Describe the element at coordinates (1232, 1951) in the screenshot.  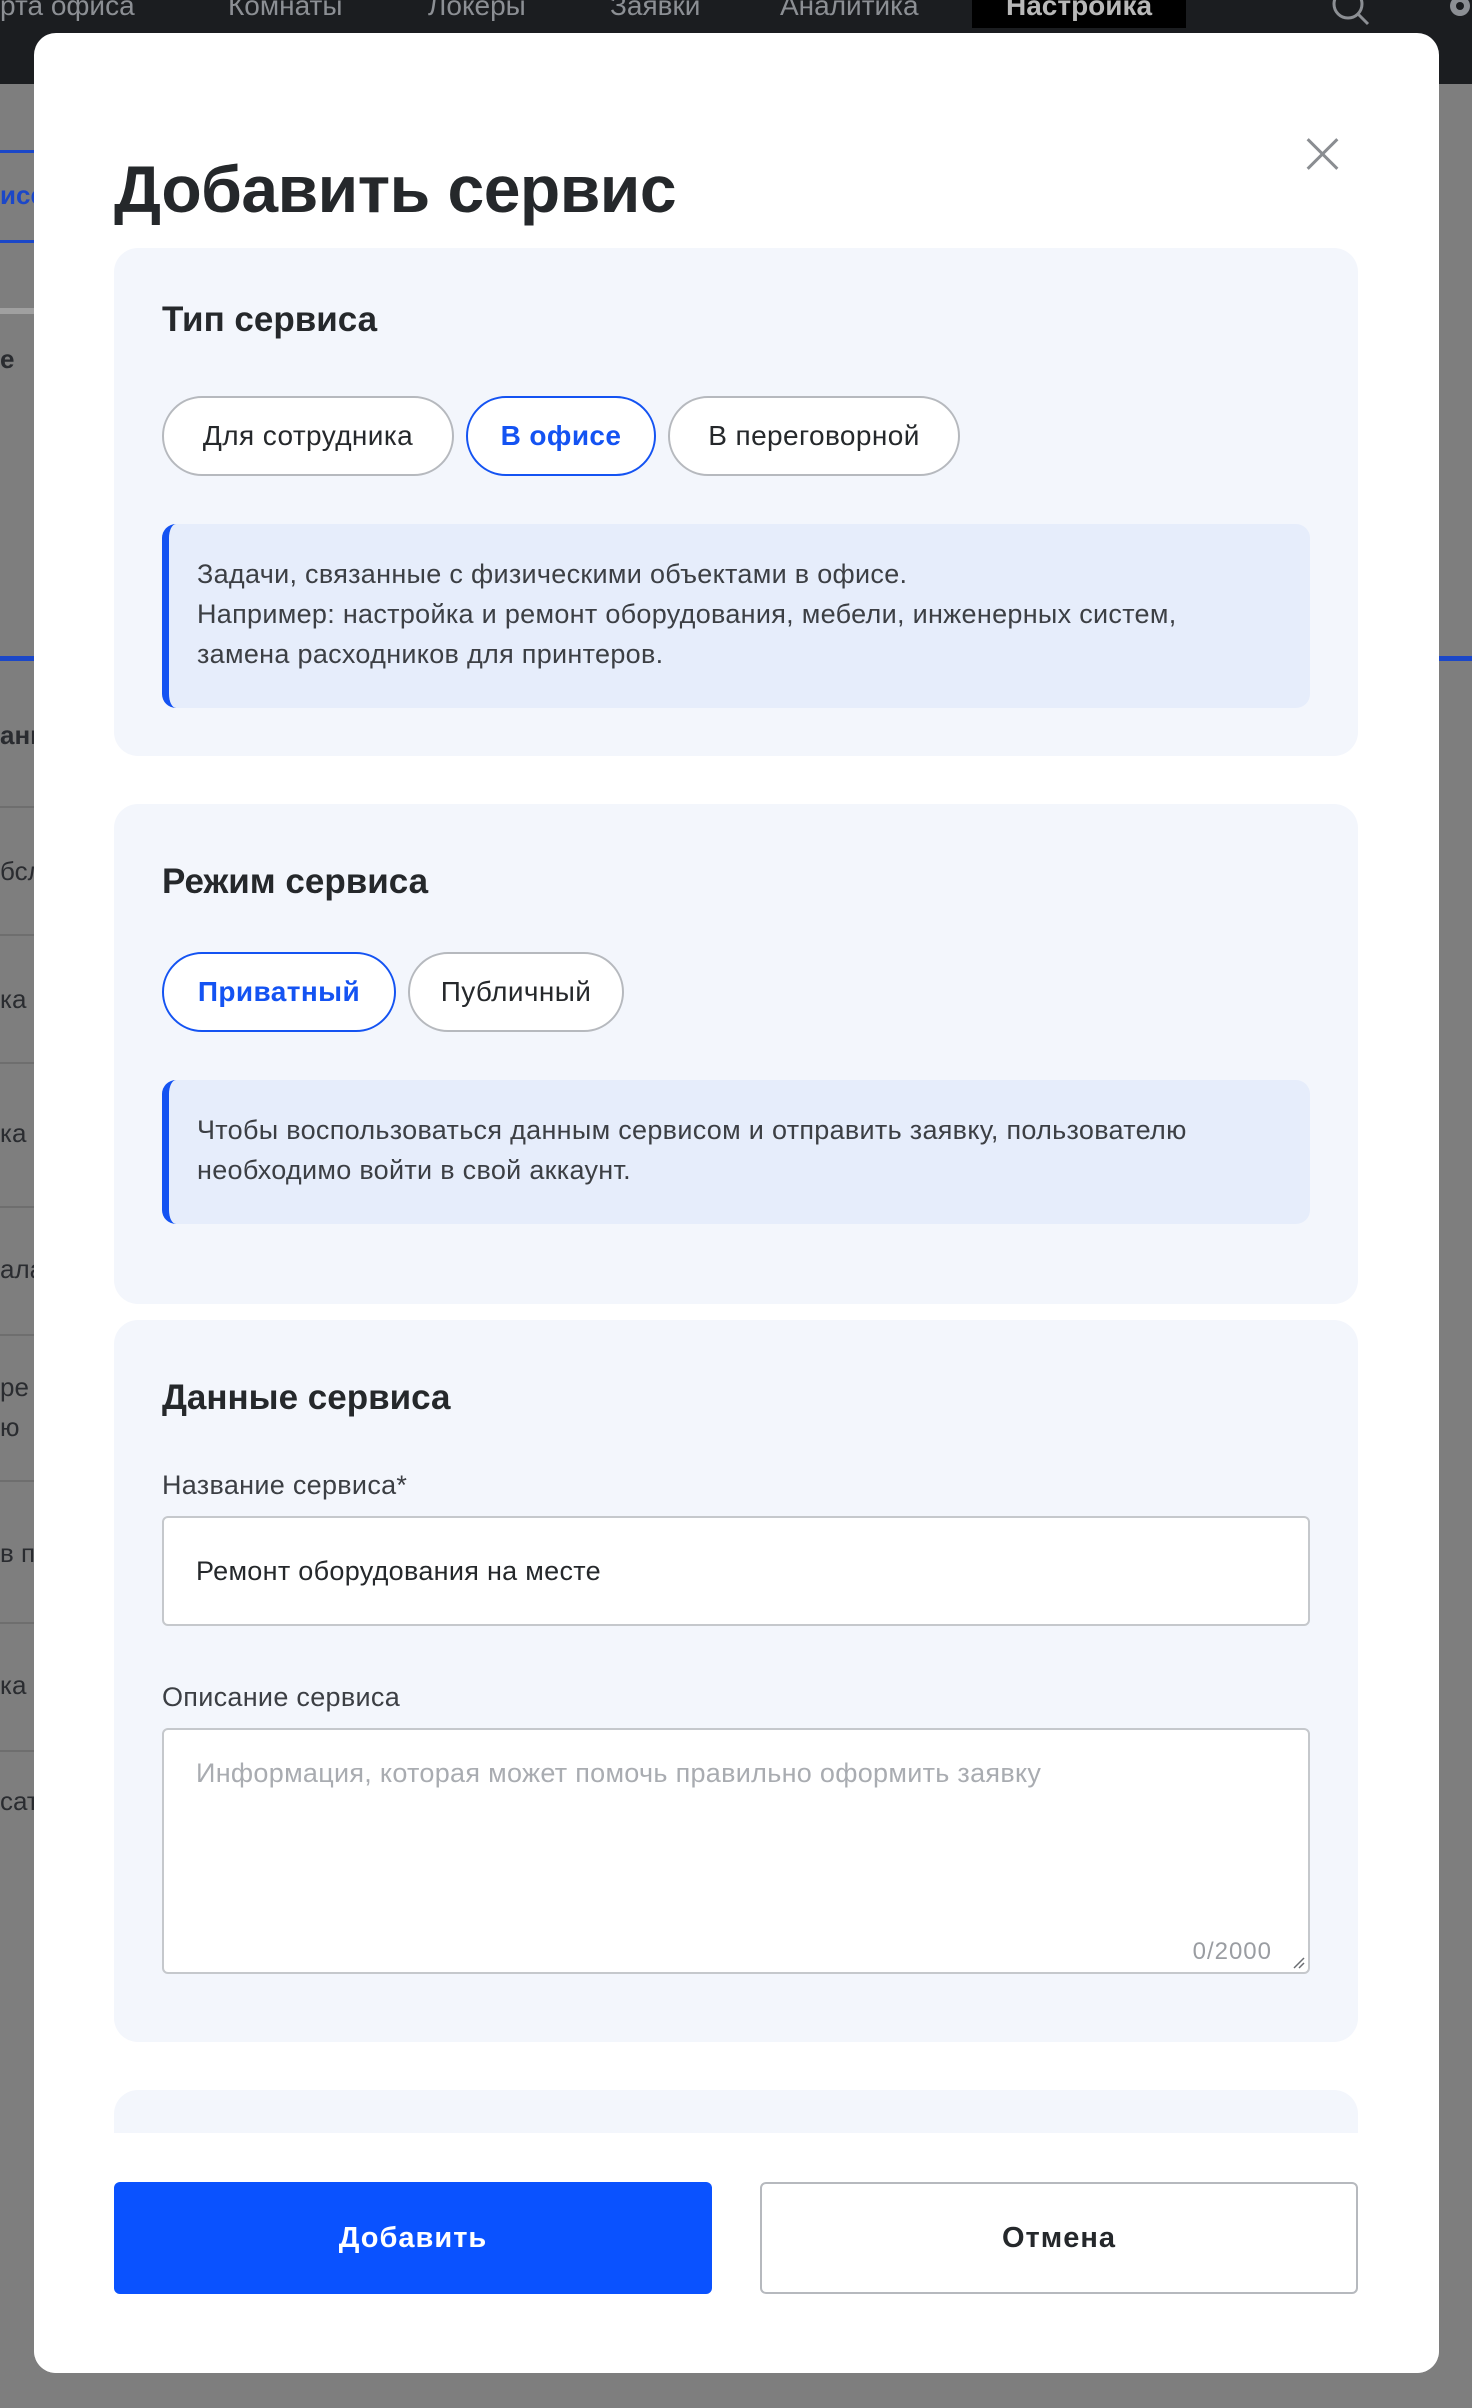
I see `character-counter: 0/2000` at that location.